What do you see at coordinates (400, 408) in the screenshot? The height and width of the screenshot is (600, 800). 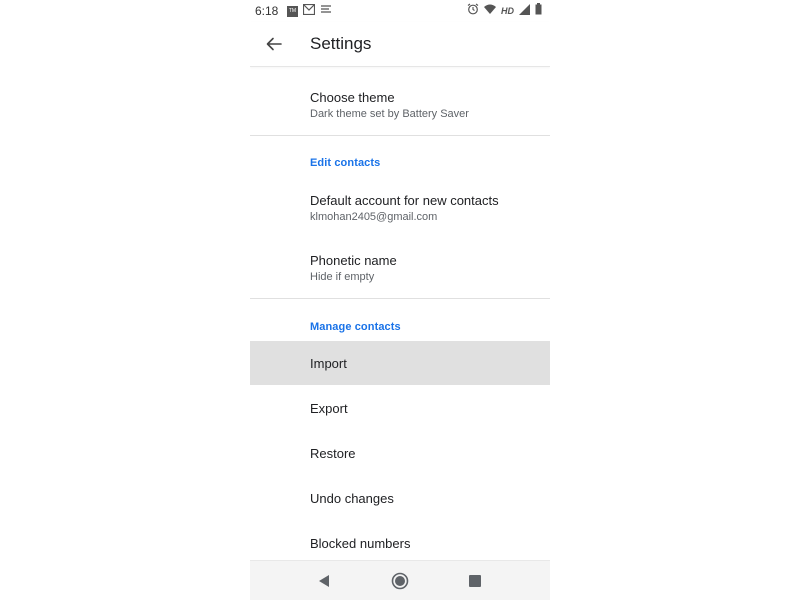 I see `setting-export: Export` at bounding box center [400, 408].